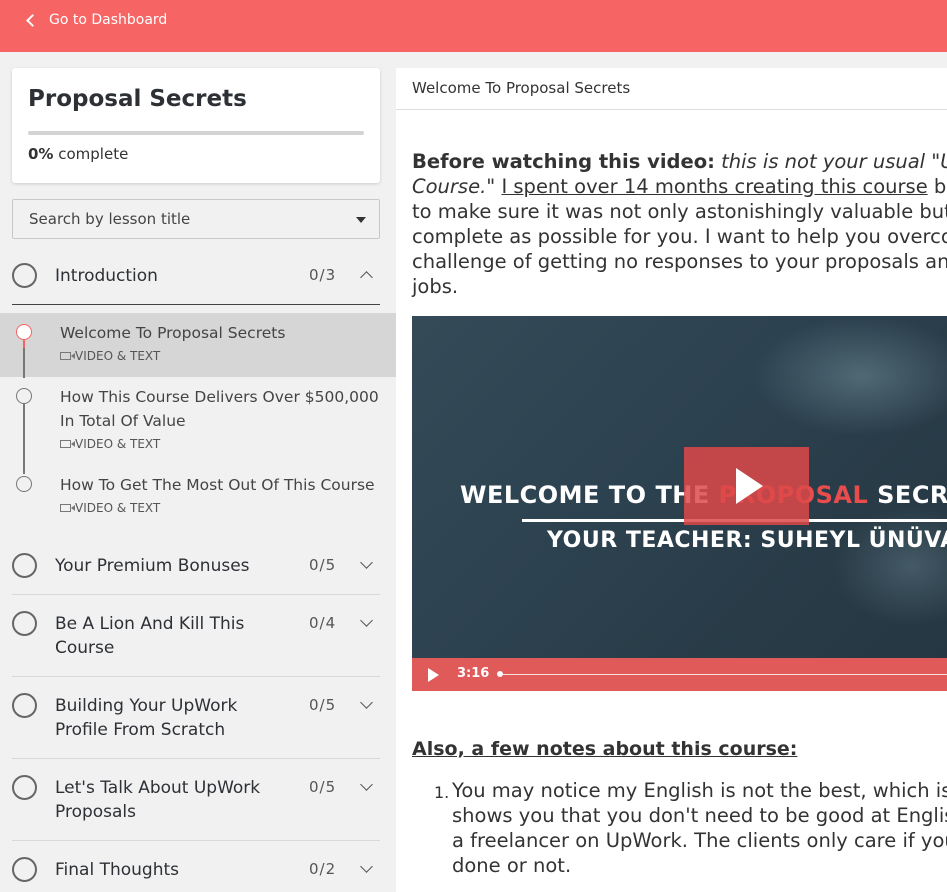 The height and width of the screenshot is (892, 947). What do you see at coordinates (32, 20) in the screenshot?
I see `chevron-left-icon` at bounding box center [32, 20].